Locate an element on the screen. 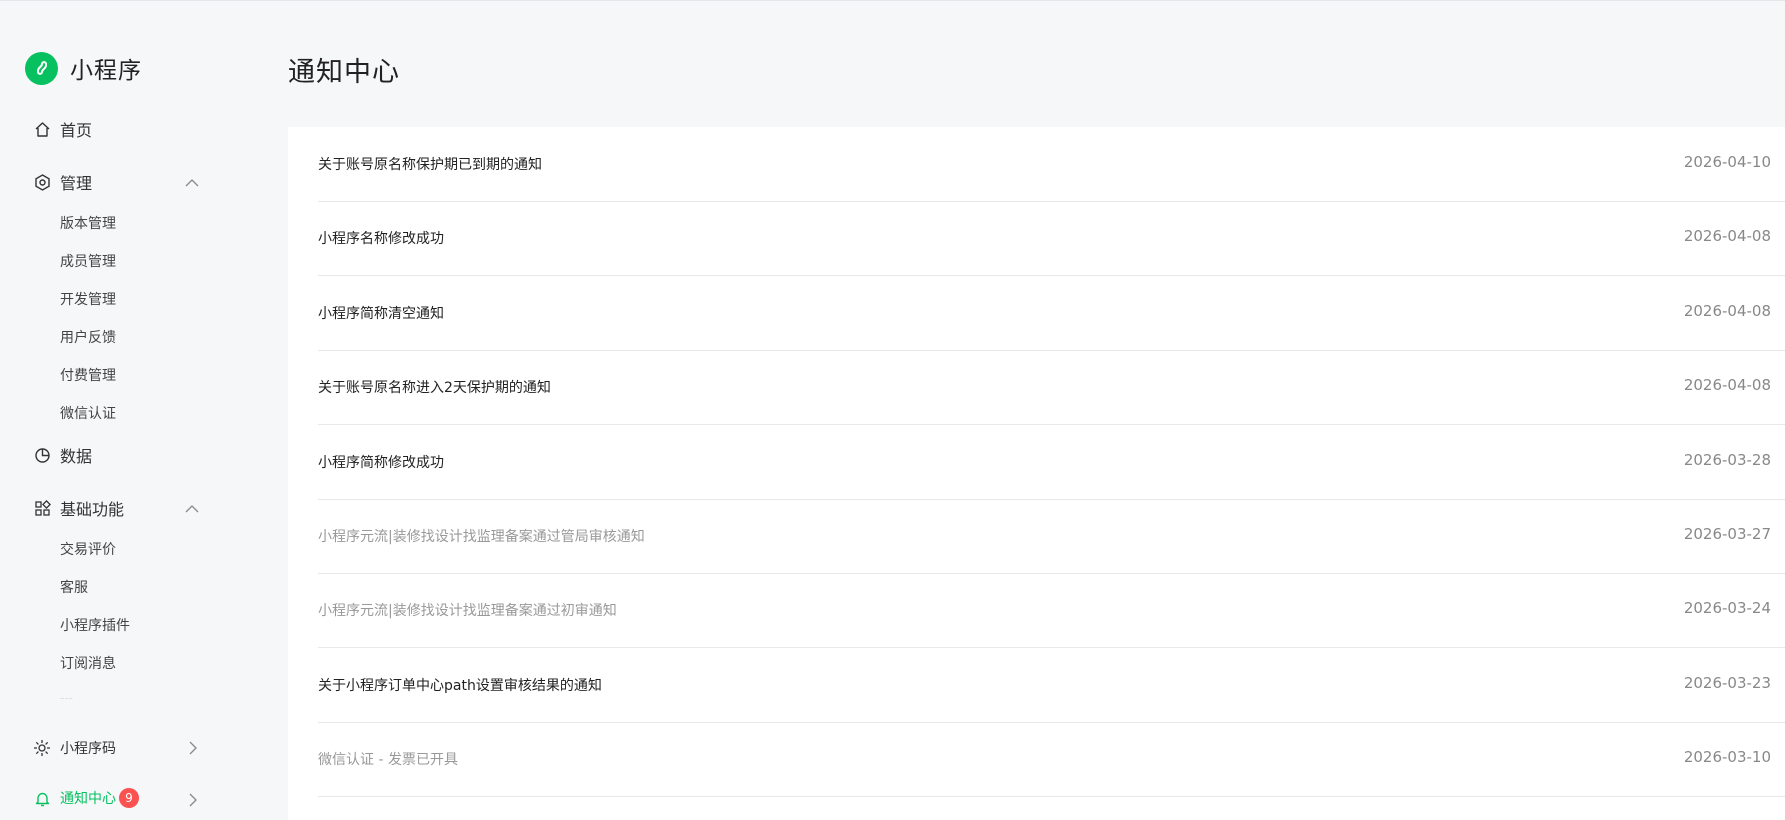  notification-title: 小程序简称清空通知 is located at coordinates (381, 314).